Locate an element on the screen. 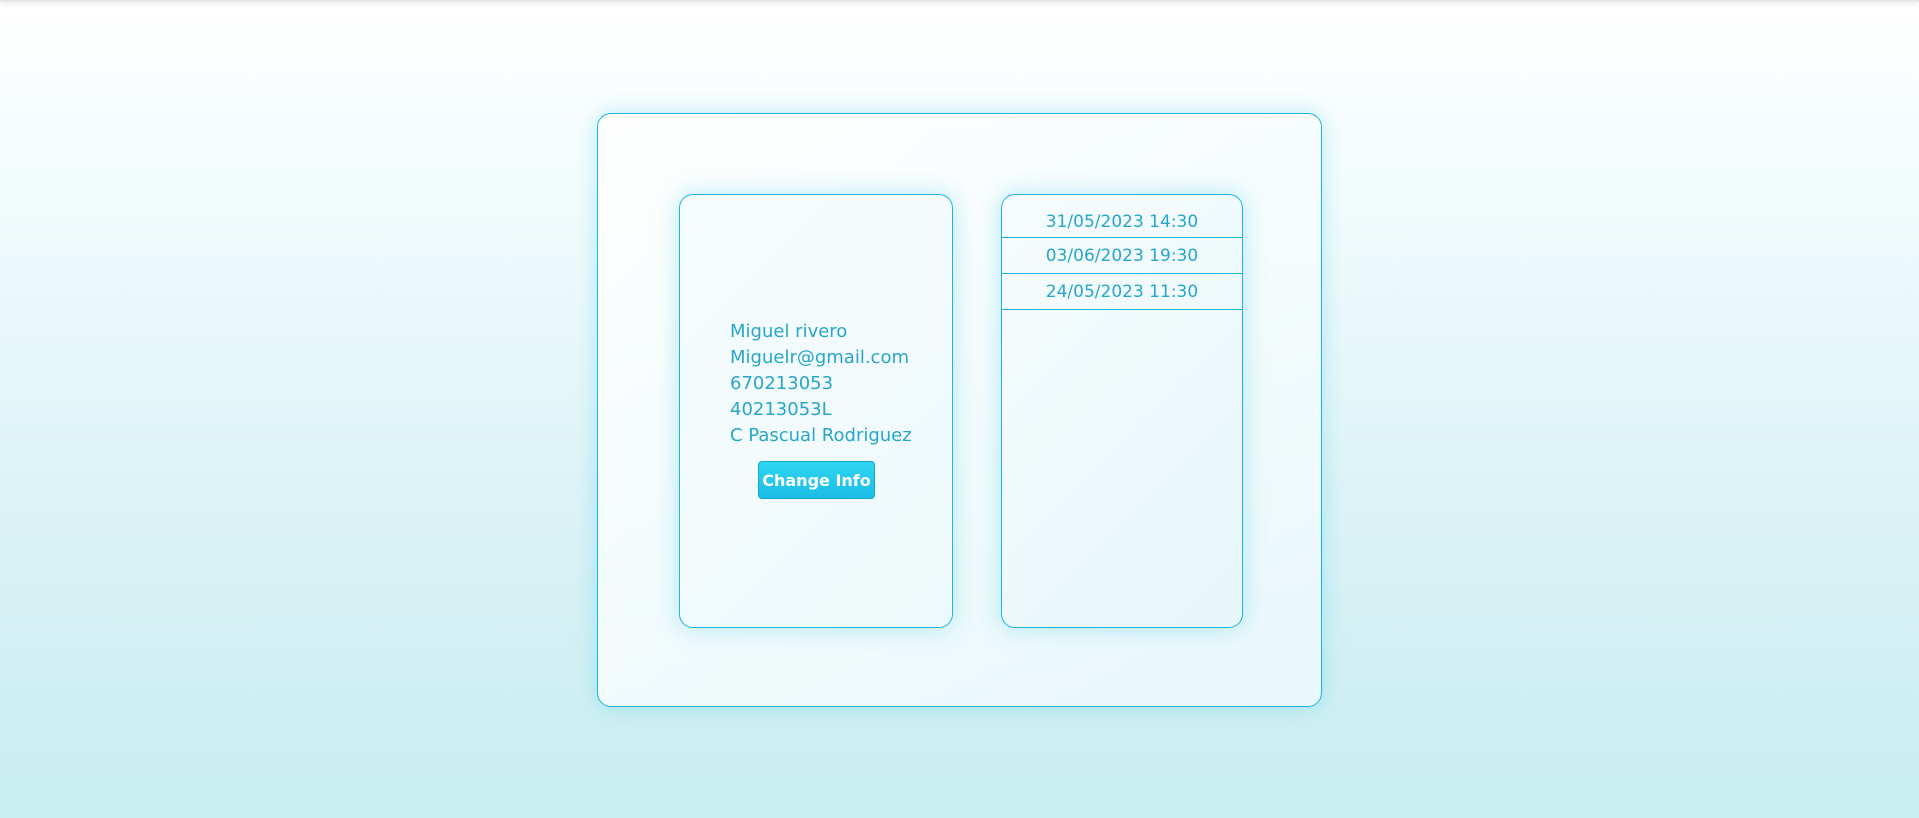 This screenshot has width=1919, height=818. profile-dni: 40213053L is located at coordinates (781, 409).